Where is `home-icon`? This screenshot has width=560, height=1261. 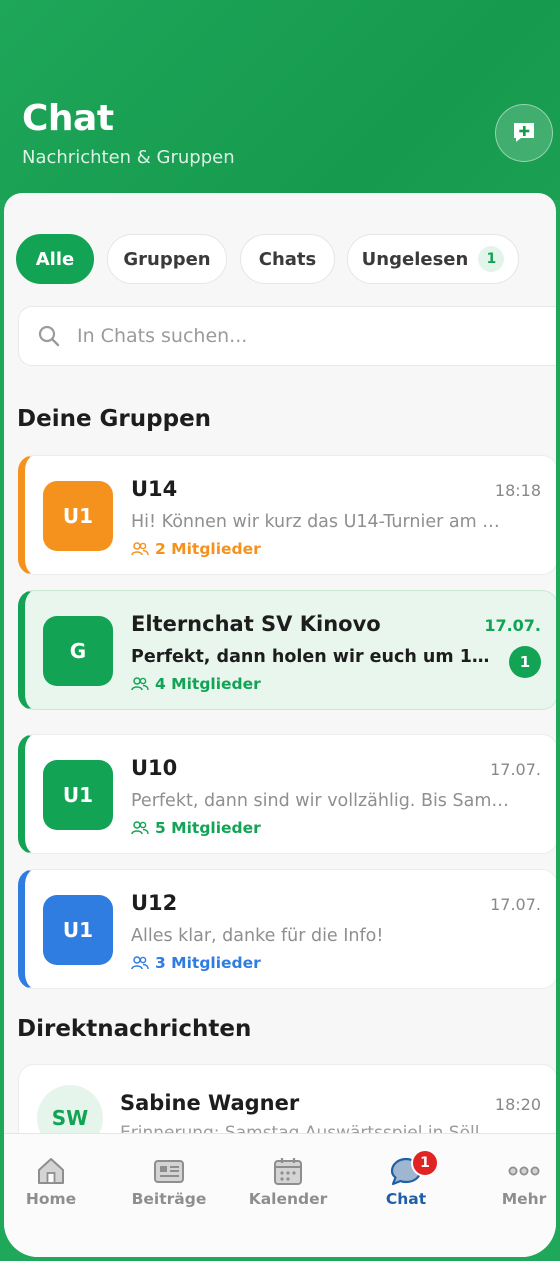 home-icon is located at coordinates (51, 1171).